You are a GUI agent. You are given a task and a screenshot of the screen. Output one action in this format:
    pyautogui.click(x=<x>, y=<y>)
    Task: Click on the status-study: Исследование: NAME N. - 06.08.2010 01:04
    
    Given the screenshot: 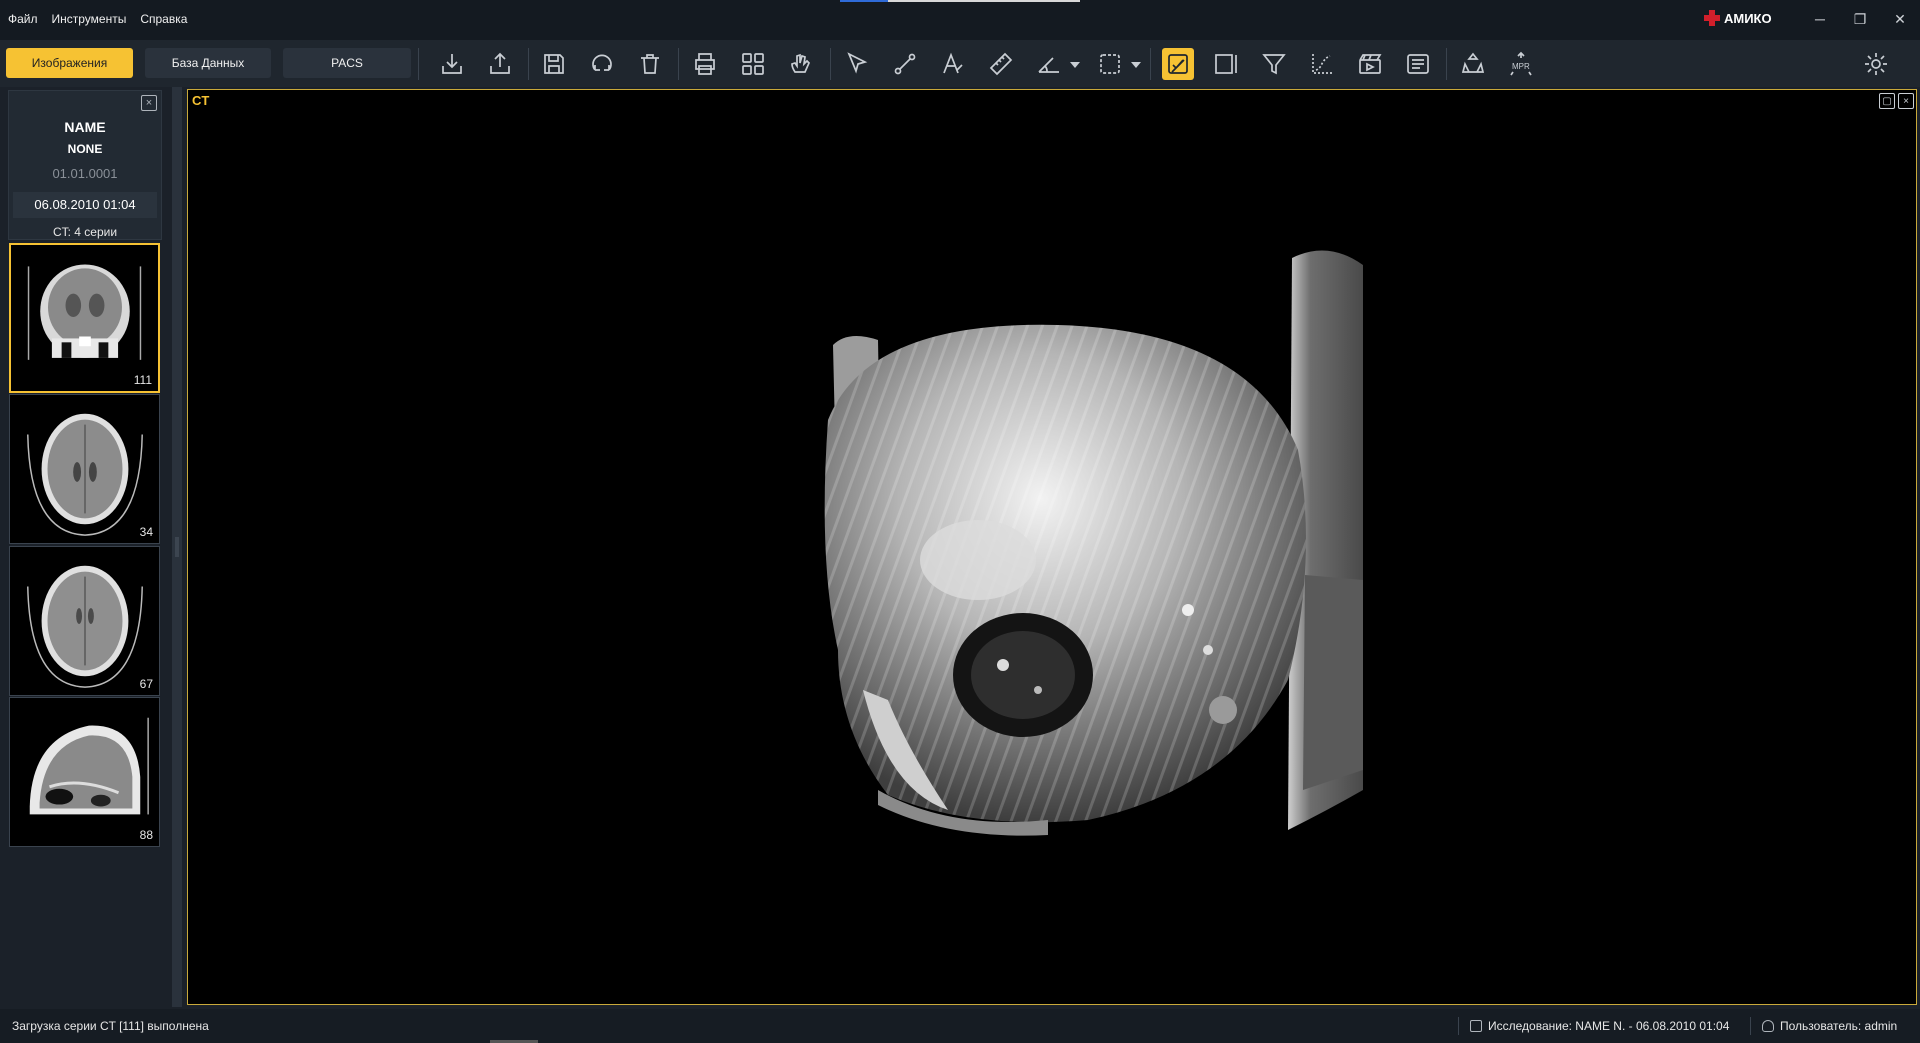 What is the action you would take?
    pyautogui.click(x=1599, y=1026)
    